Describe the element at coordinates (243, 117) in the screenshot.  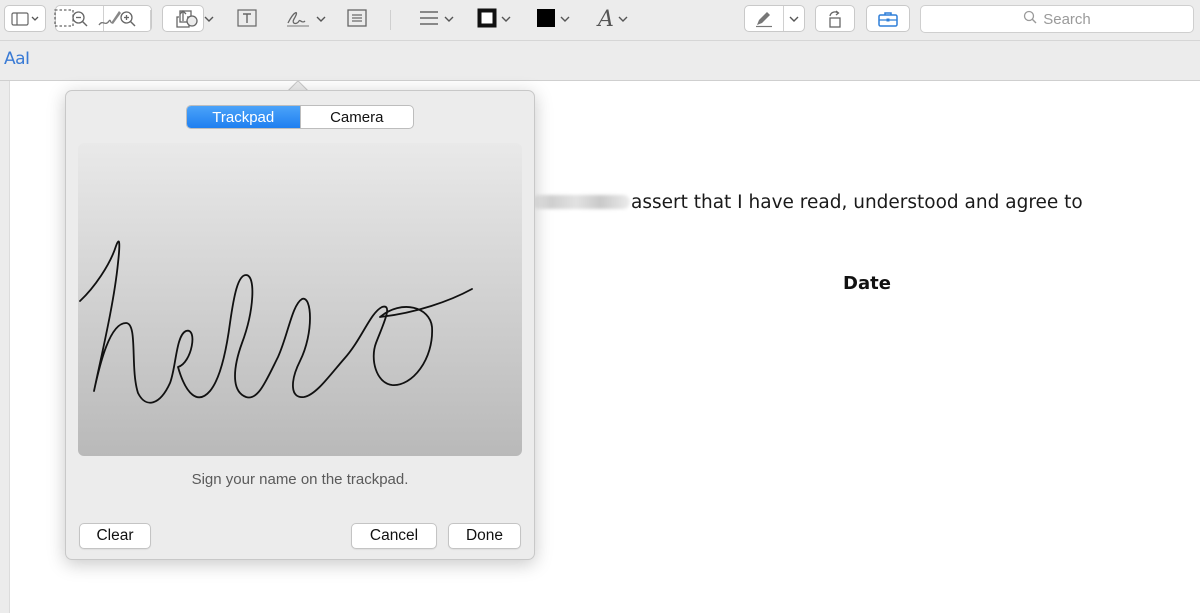
I see `tab-trackpad: Trackpad` at that location.